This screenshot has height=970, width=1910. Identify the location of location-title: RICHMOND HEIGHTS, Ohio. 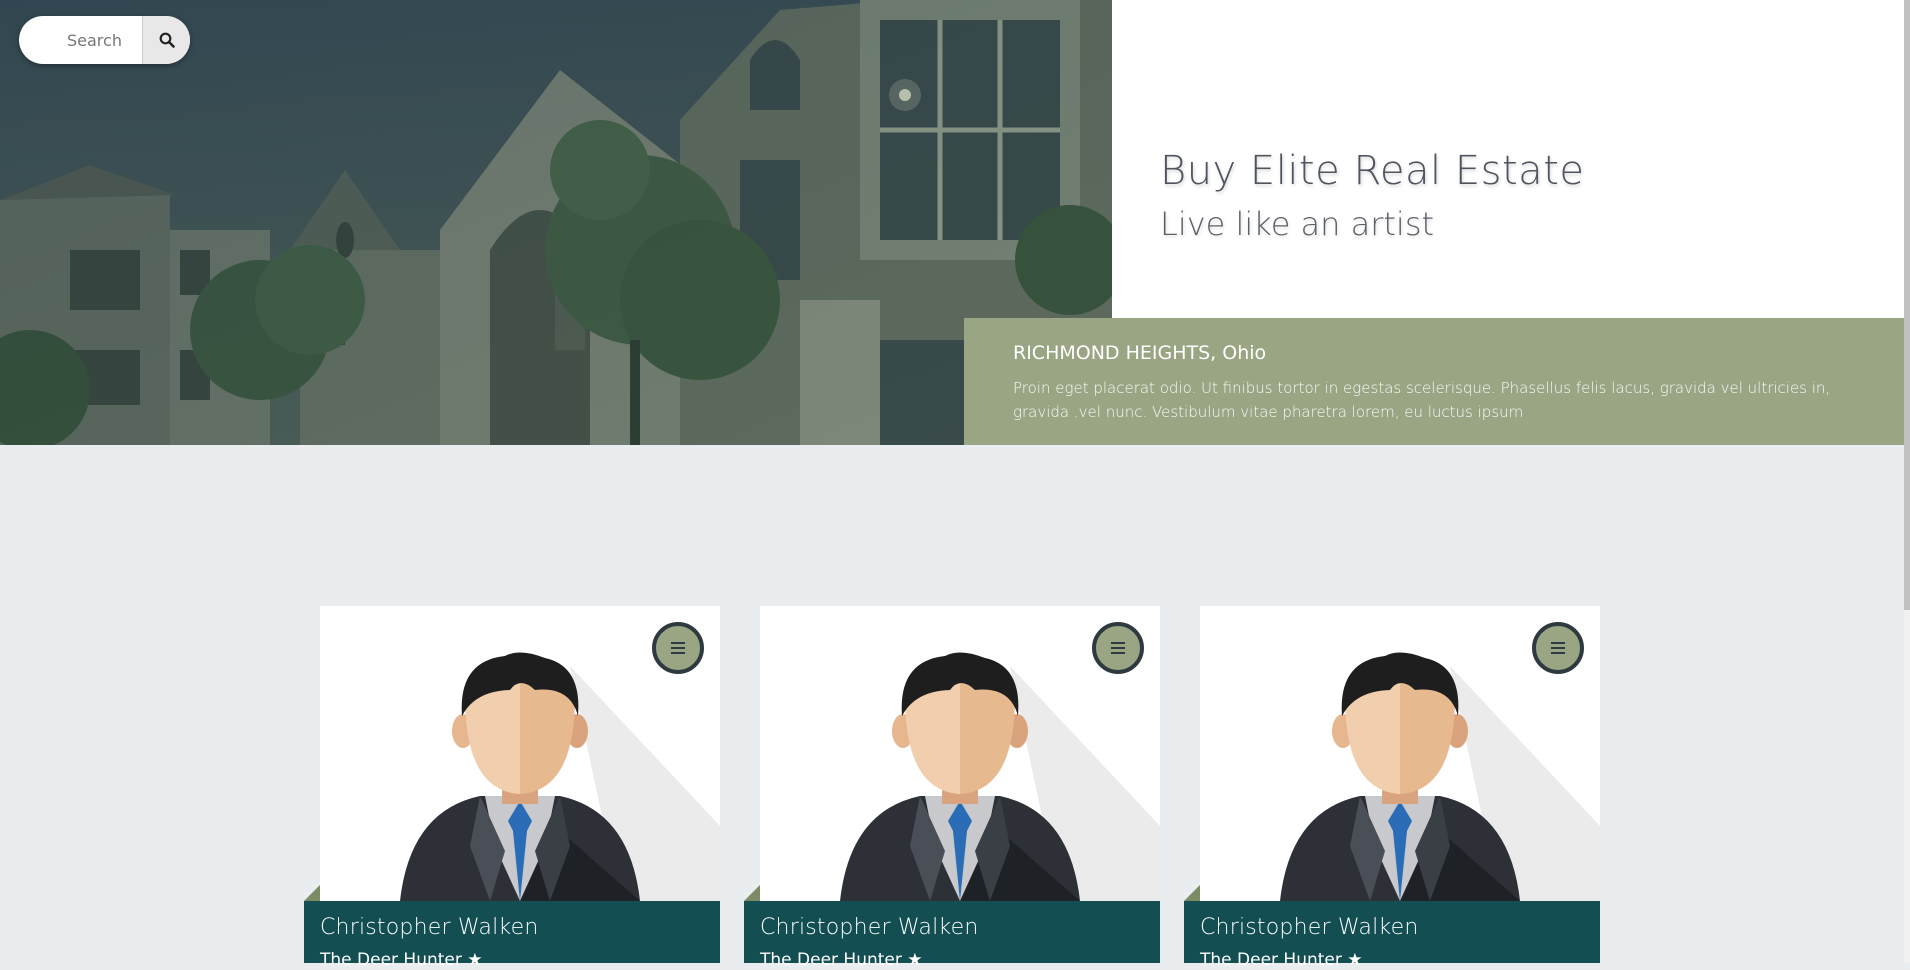
(1140, 353).